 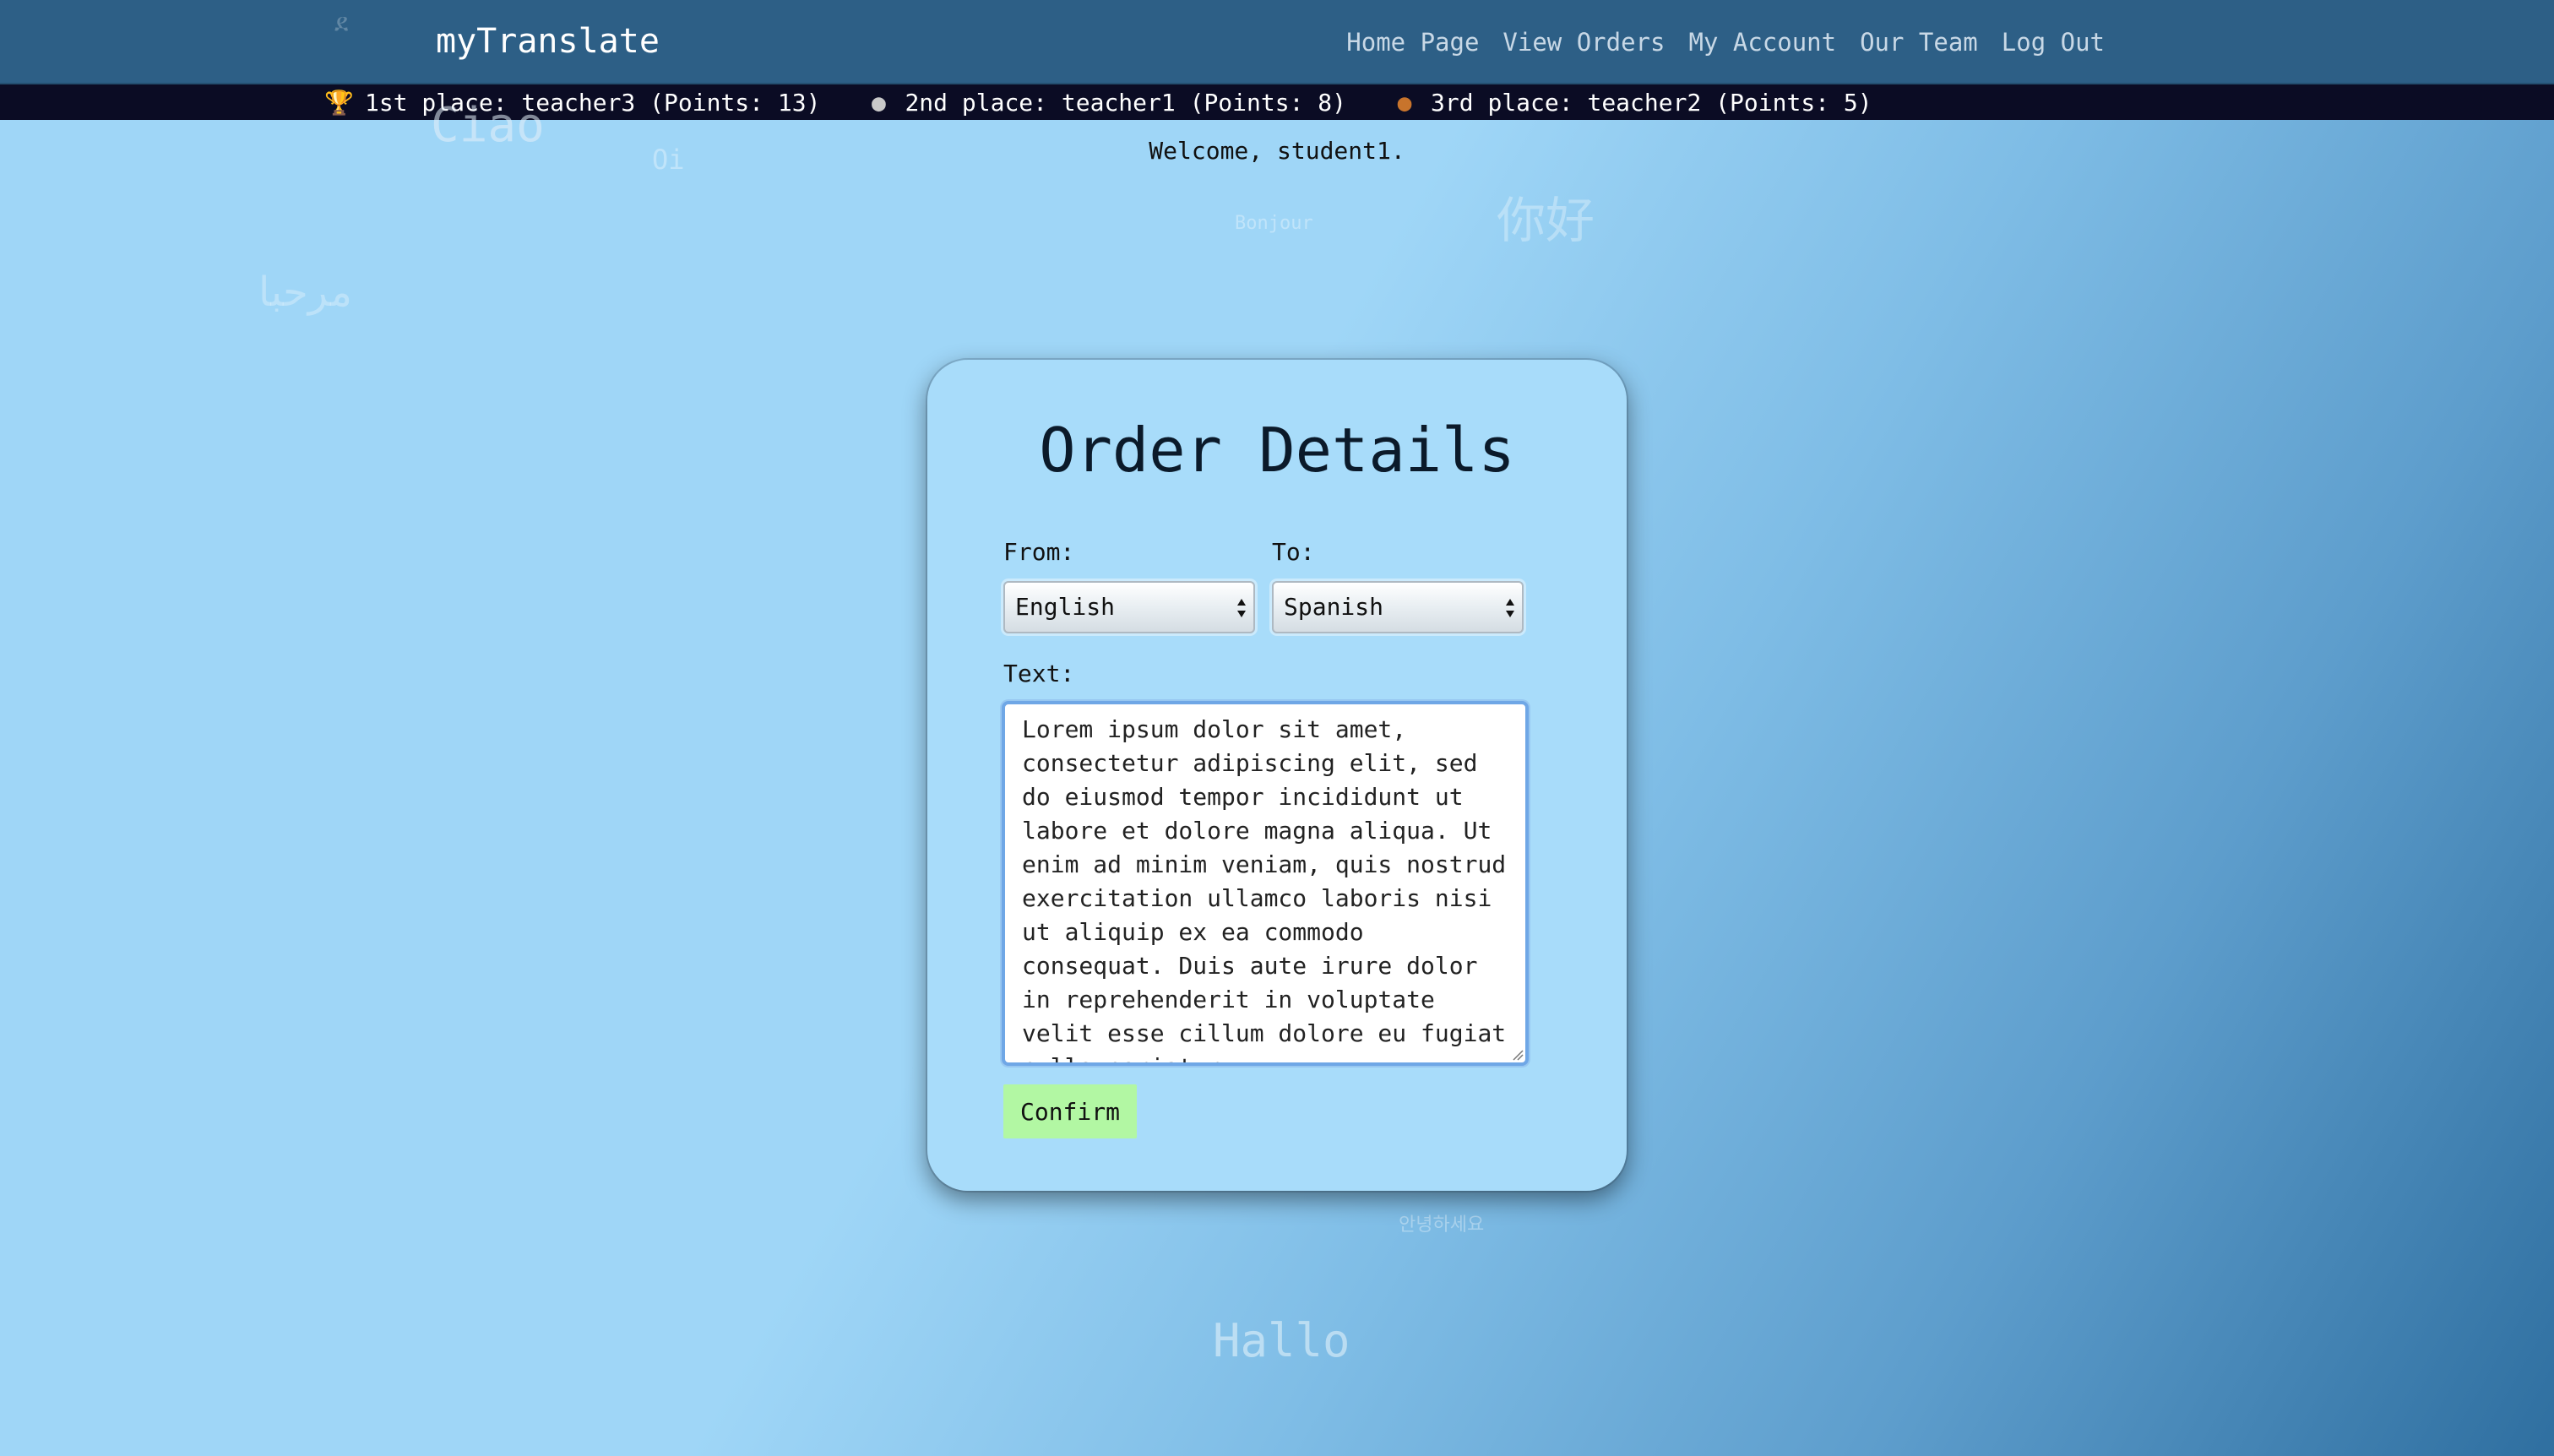 What do you see at coordinates (1412, 42) in the screenshot?
I see `nav-link-home-page: Home Page` at bounding box center [1412, 42].